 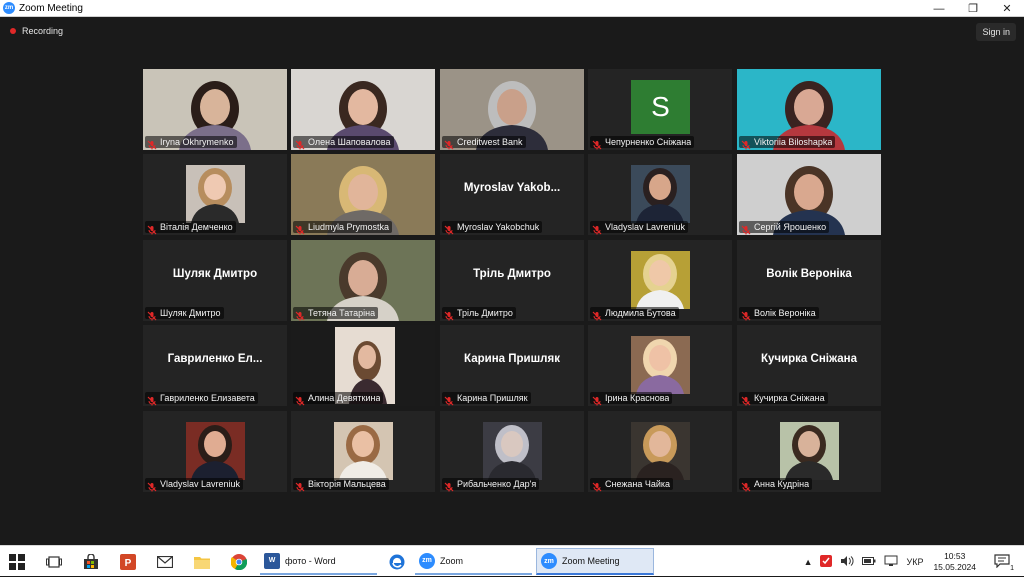 What do you see at coordinates (215, 365) in the screenshot?
I see `participant-tile: Гавриленко Ел... Гавриленко Елизавета` at bounding box center [215, 365].